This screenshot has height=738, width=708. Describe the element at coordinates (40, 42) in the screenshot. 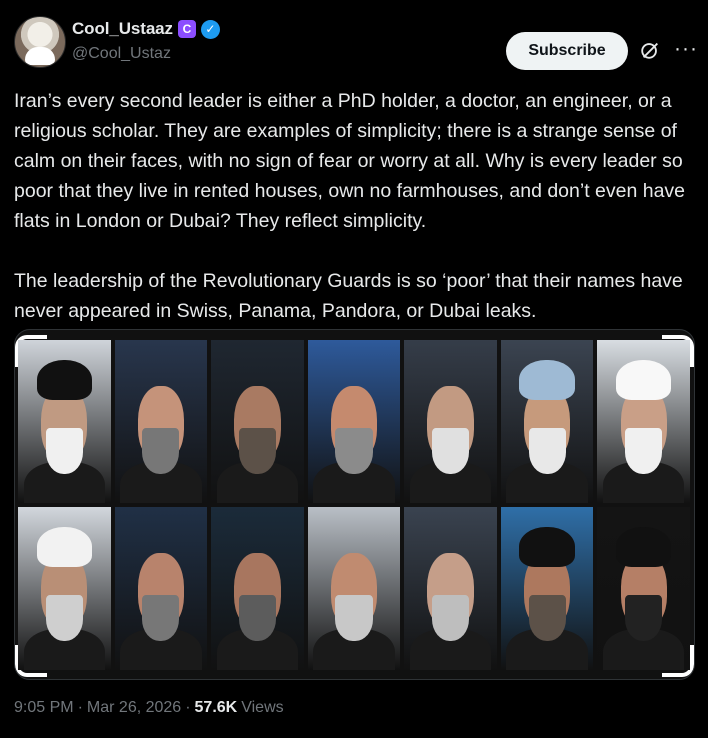

I see `author-avatar` at that location.